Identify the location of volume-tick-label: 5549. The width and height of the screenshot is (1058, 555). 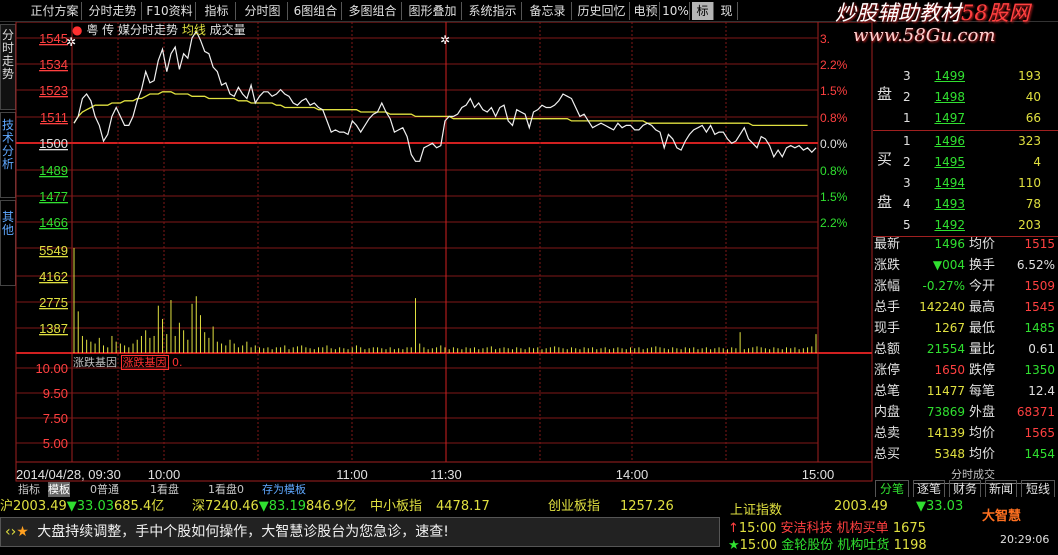
(53, 250).